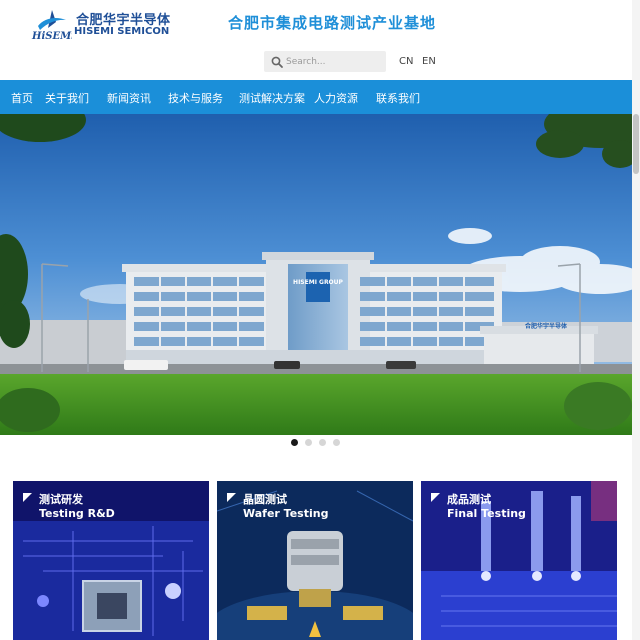 The width and height of the screenshot is (640, 640). Describe the element at coordinates (122, 31) in the screenshot. I see `logo-name-en: HISEMI SEMICON` at that location.